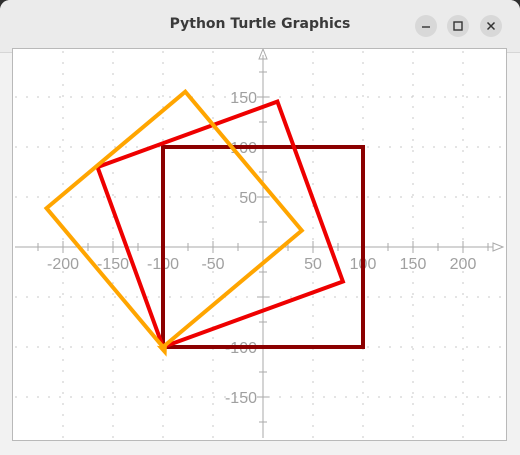 Image resolution: width=520 pixels, height=455 pixels. I want to click on close-icon, so click(491, 26).